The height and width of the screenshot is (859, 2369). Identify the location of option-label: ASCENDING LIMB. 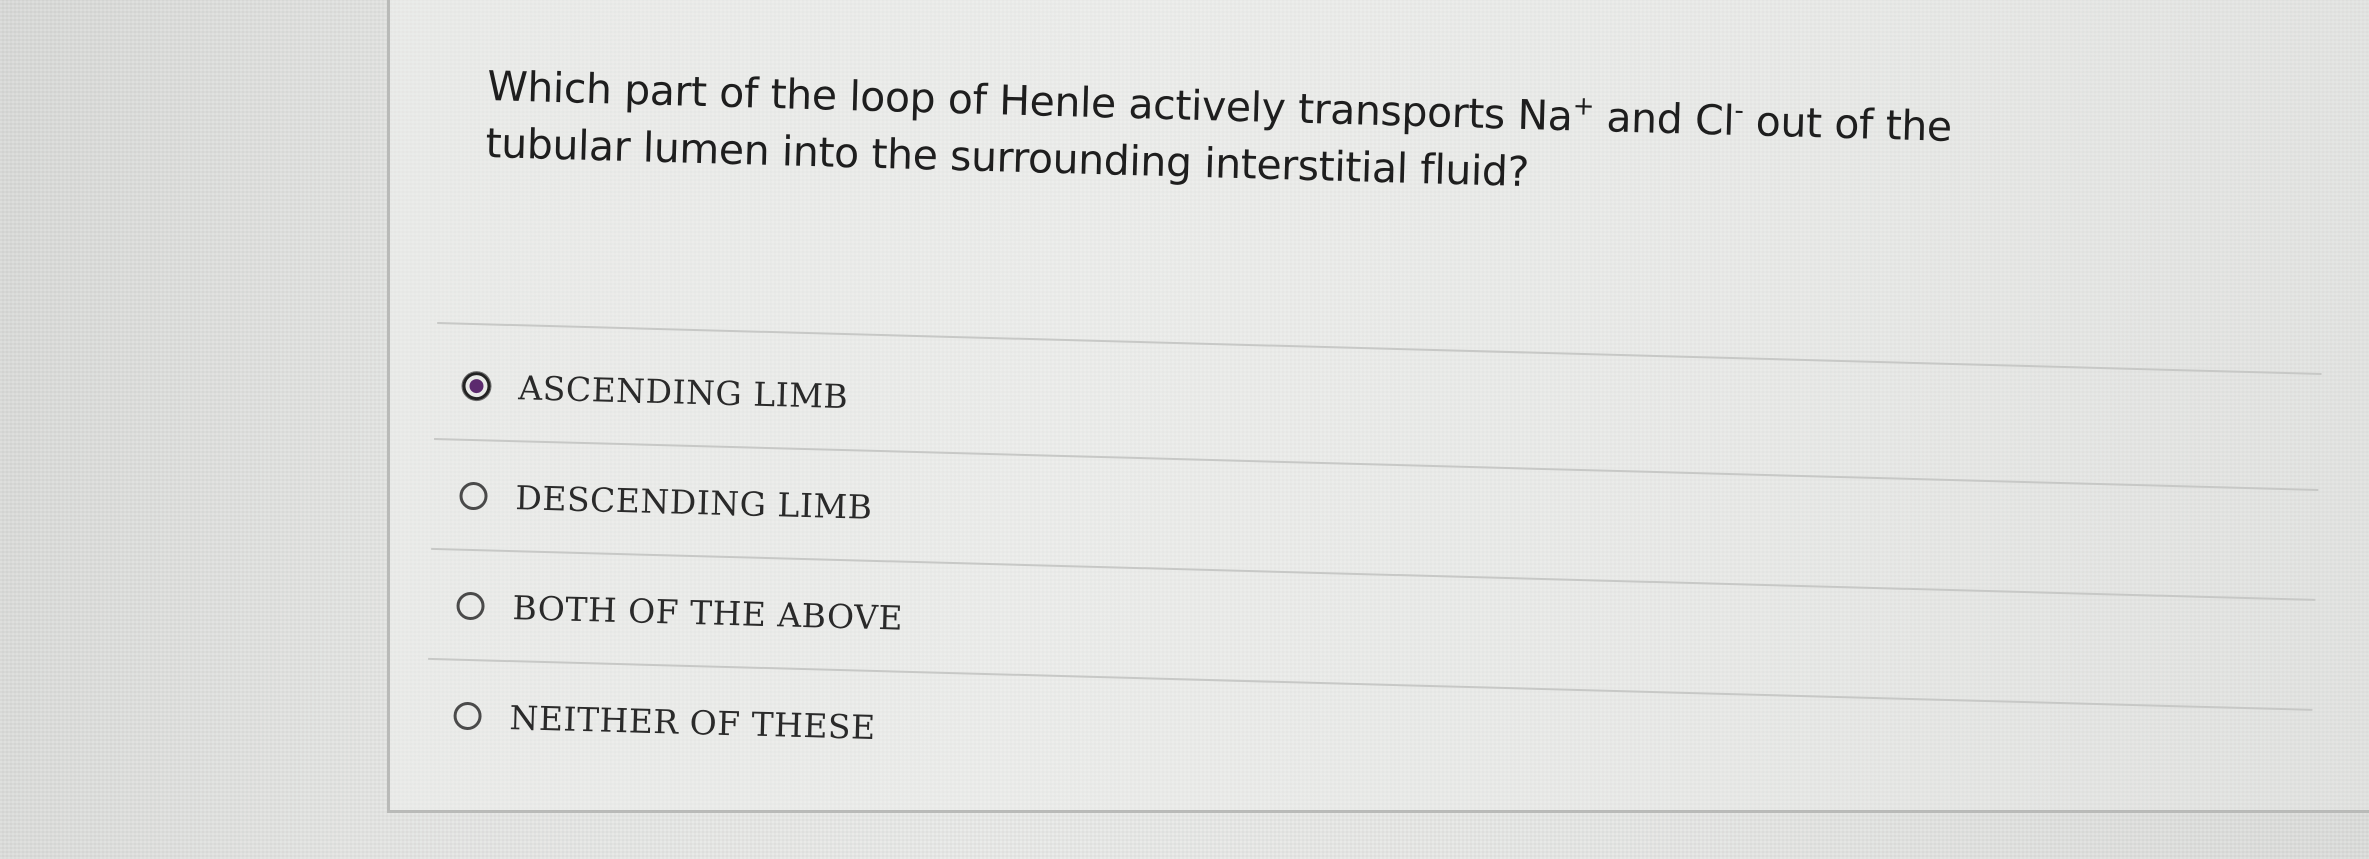
(683, 392).